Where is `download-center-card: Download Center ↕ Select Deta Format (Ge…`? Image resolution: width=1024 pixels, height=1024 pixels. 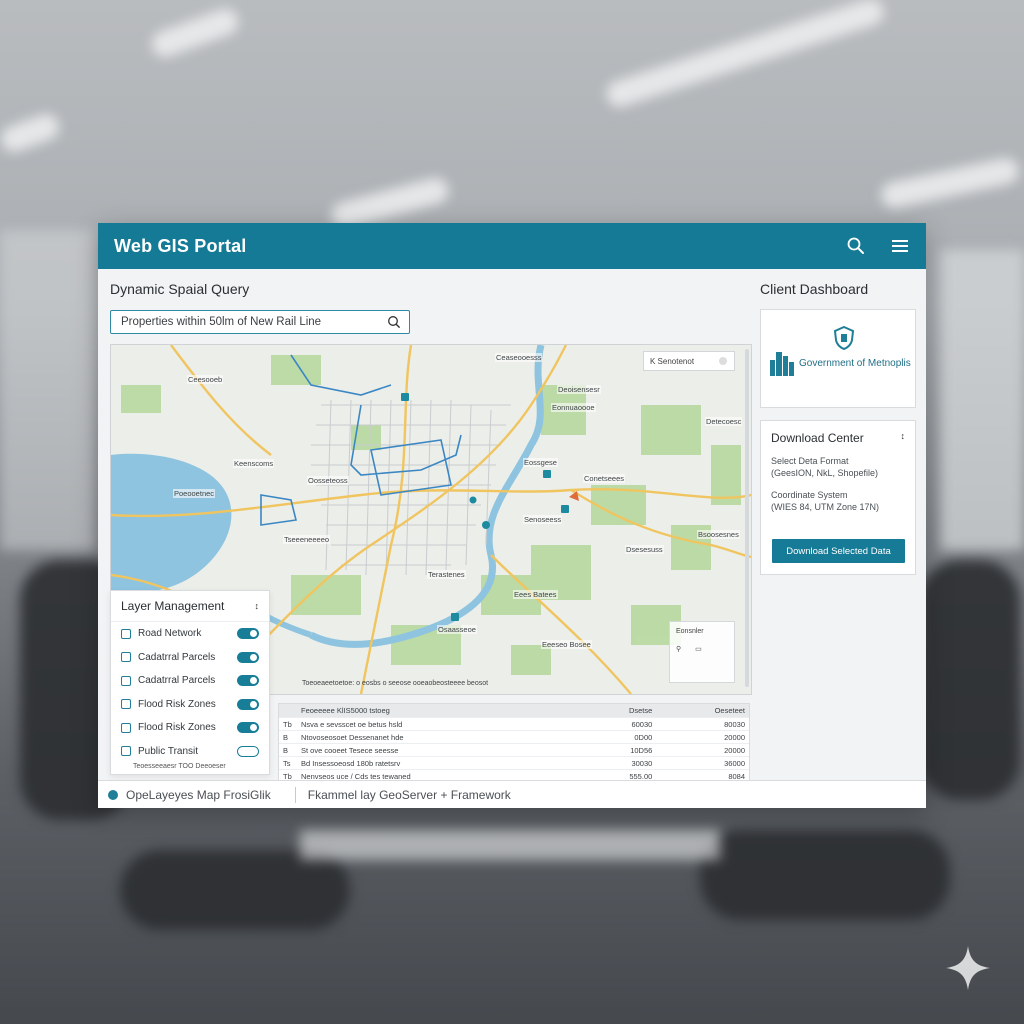
download-center-card: Download Center ↕ Select Deta Format (Ge… is located at coordinates (838, 497).